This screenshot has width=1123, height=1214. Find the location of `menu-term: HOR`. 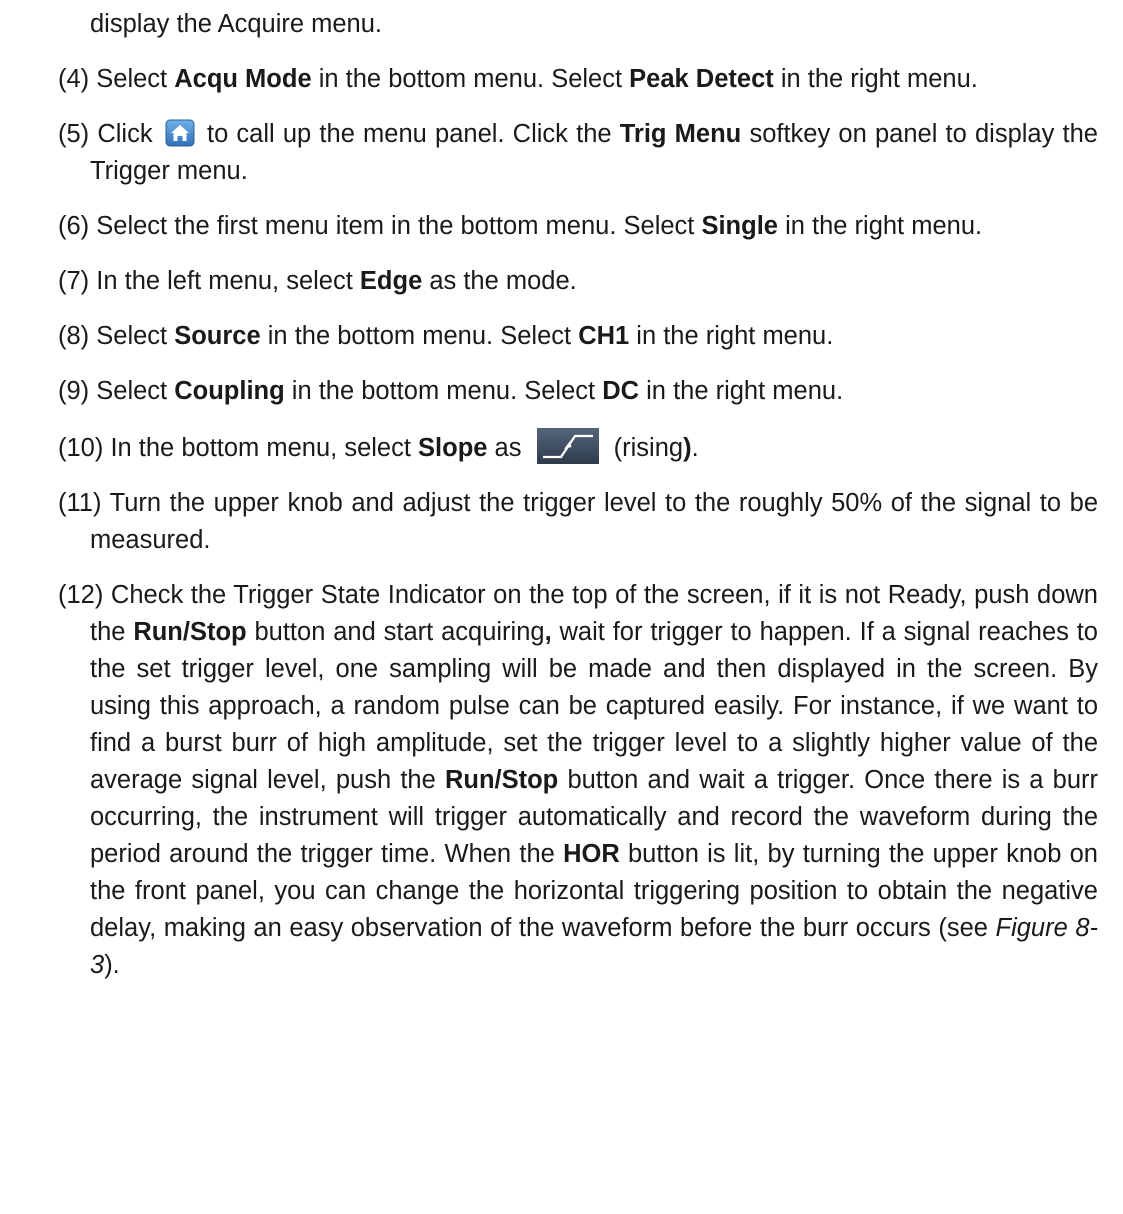

menu-term: HOR is located at coordinates (591, 854).